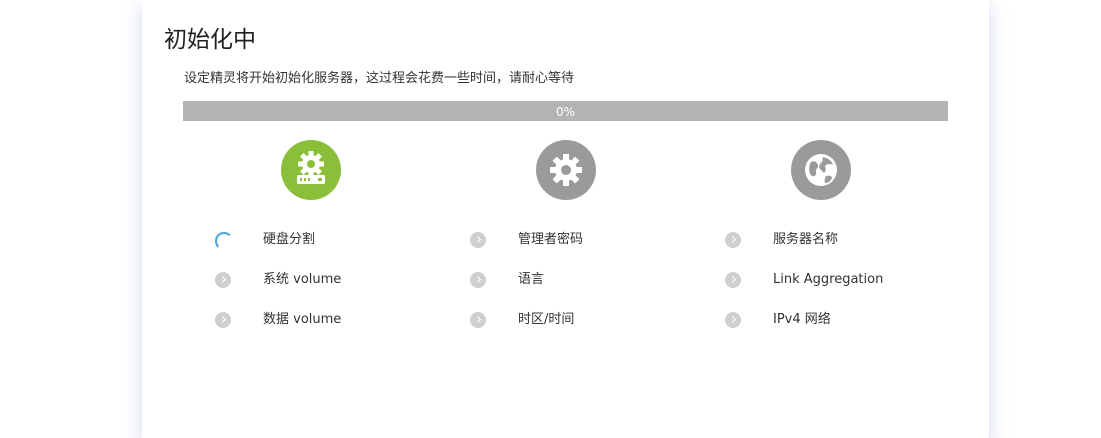 This screenshot has height=438, width=1101. Describe the element at coordinates (802, 319) in the screenshot. I see `item-label: IPv4 网络` at that location.